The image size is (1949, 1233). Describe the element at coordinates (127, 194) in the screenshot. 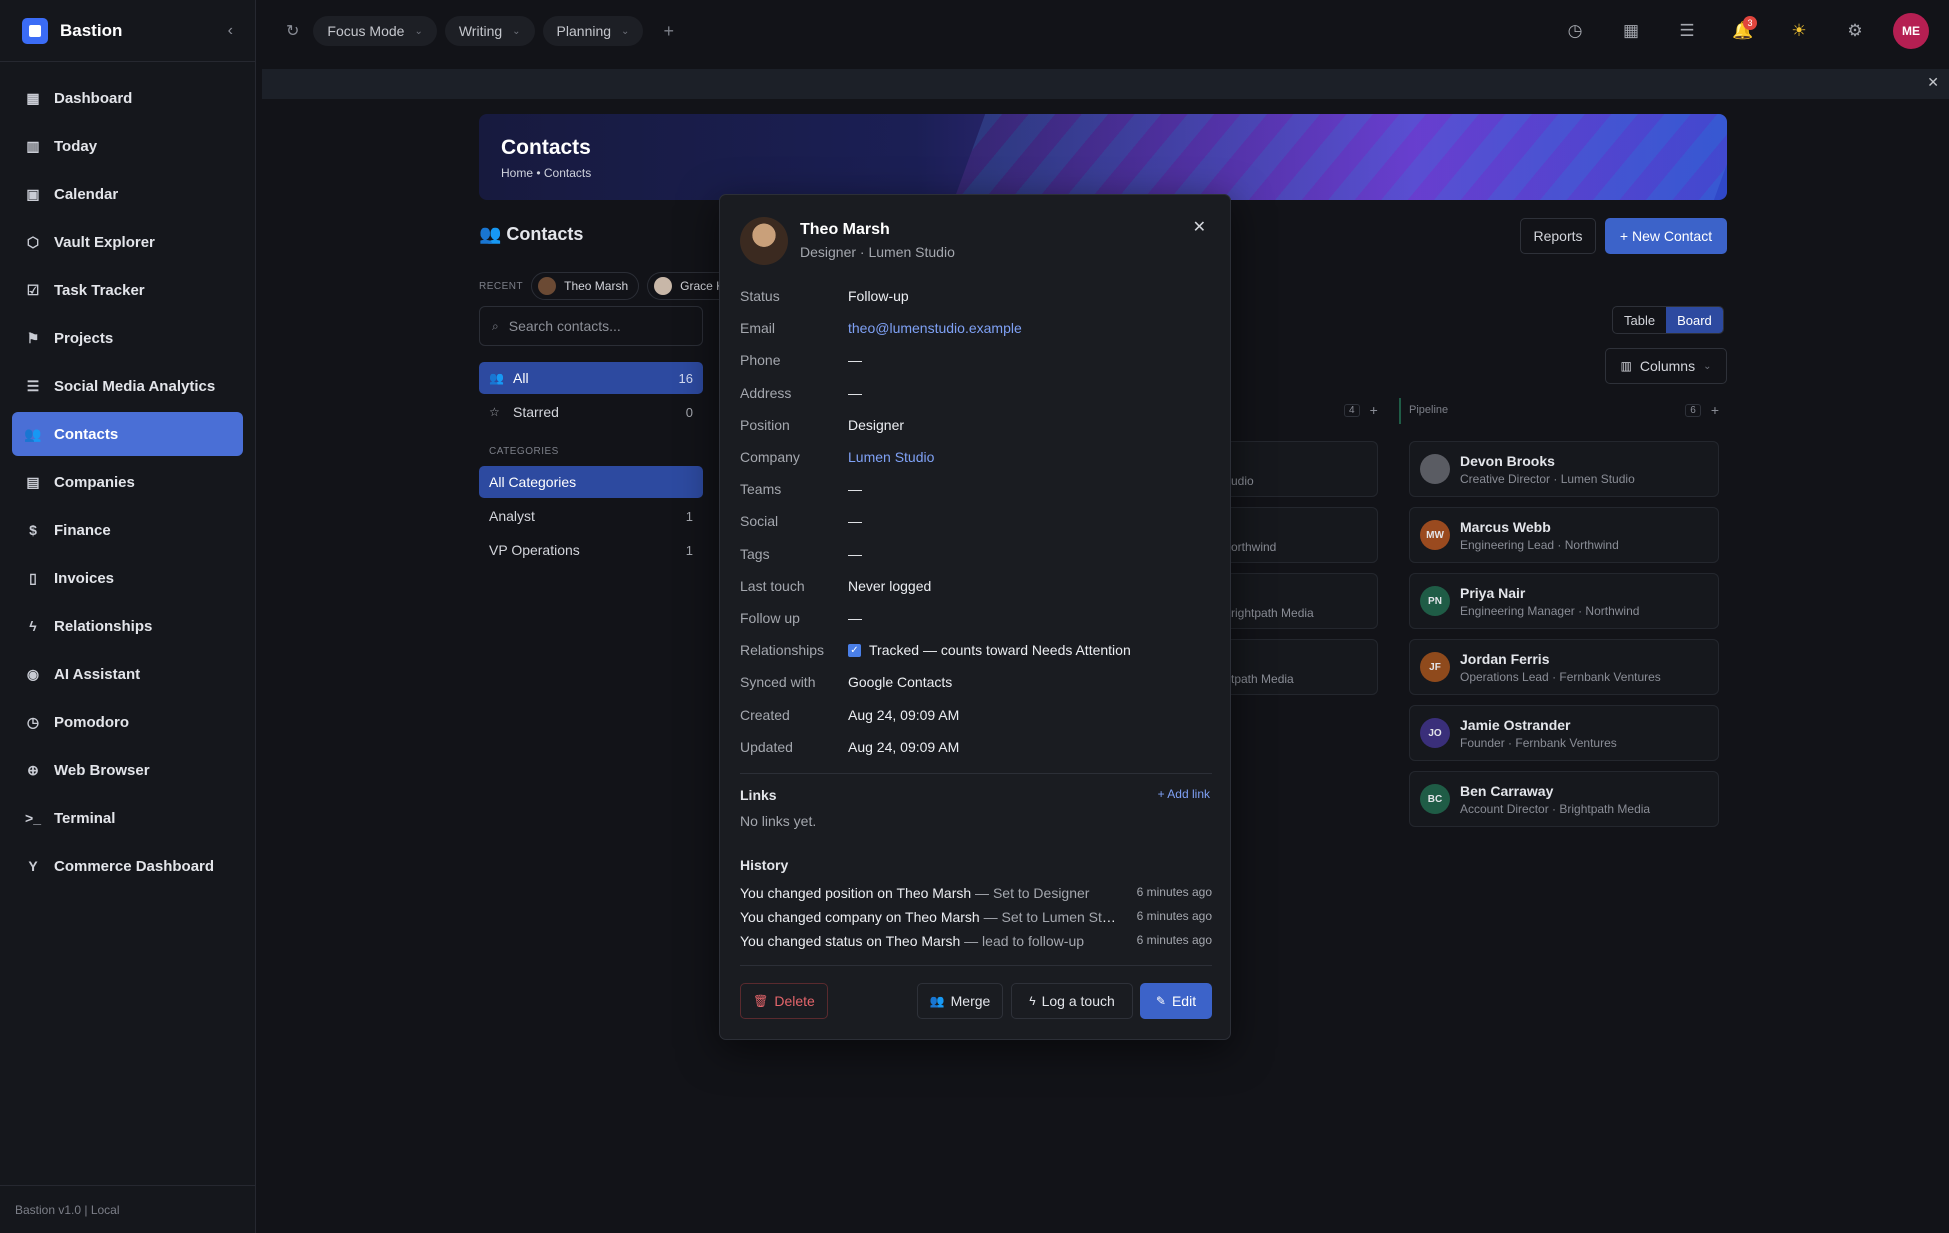

I see `sidebar-item-calendar: ▣ Calendar` at that location.